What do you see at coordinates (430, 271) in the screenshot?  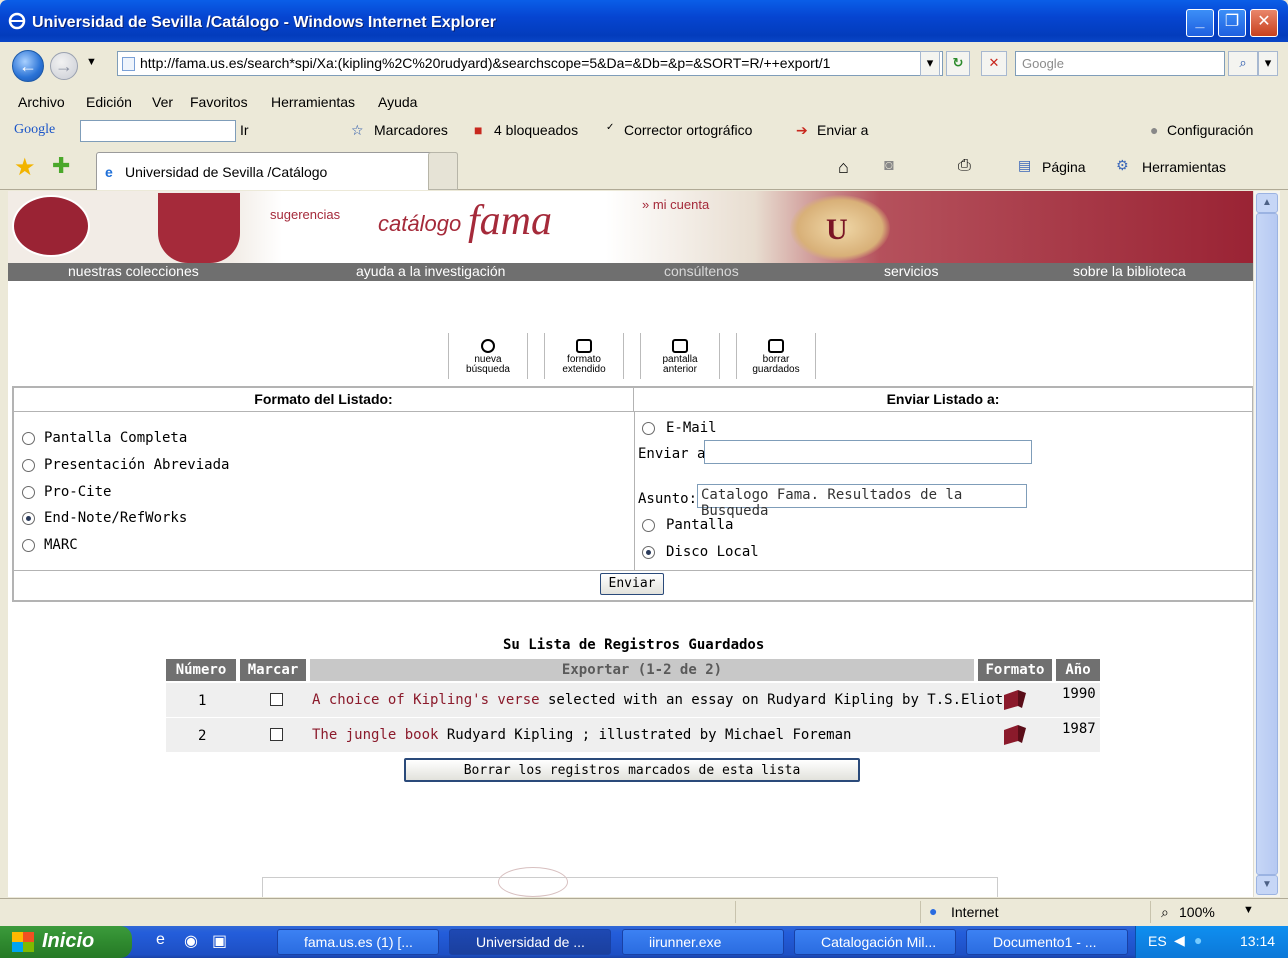 I see `nav-ayuda: ayuda a la investigación` at bounding box center [430, 271].